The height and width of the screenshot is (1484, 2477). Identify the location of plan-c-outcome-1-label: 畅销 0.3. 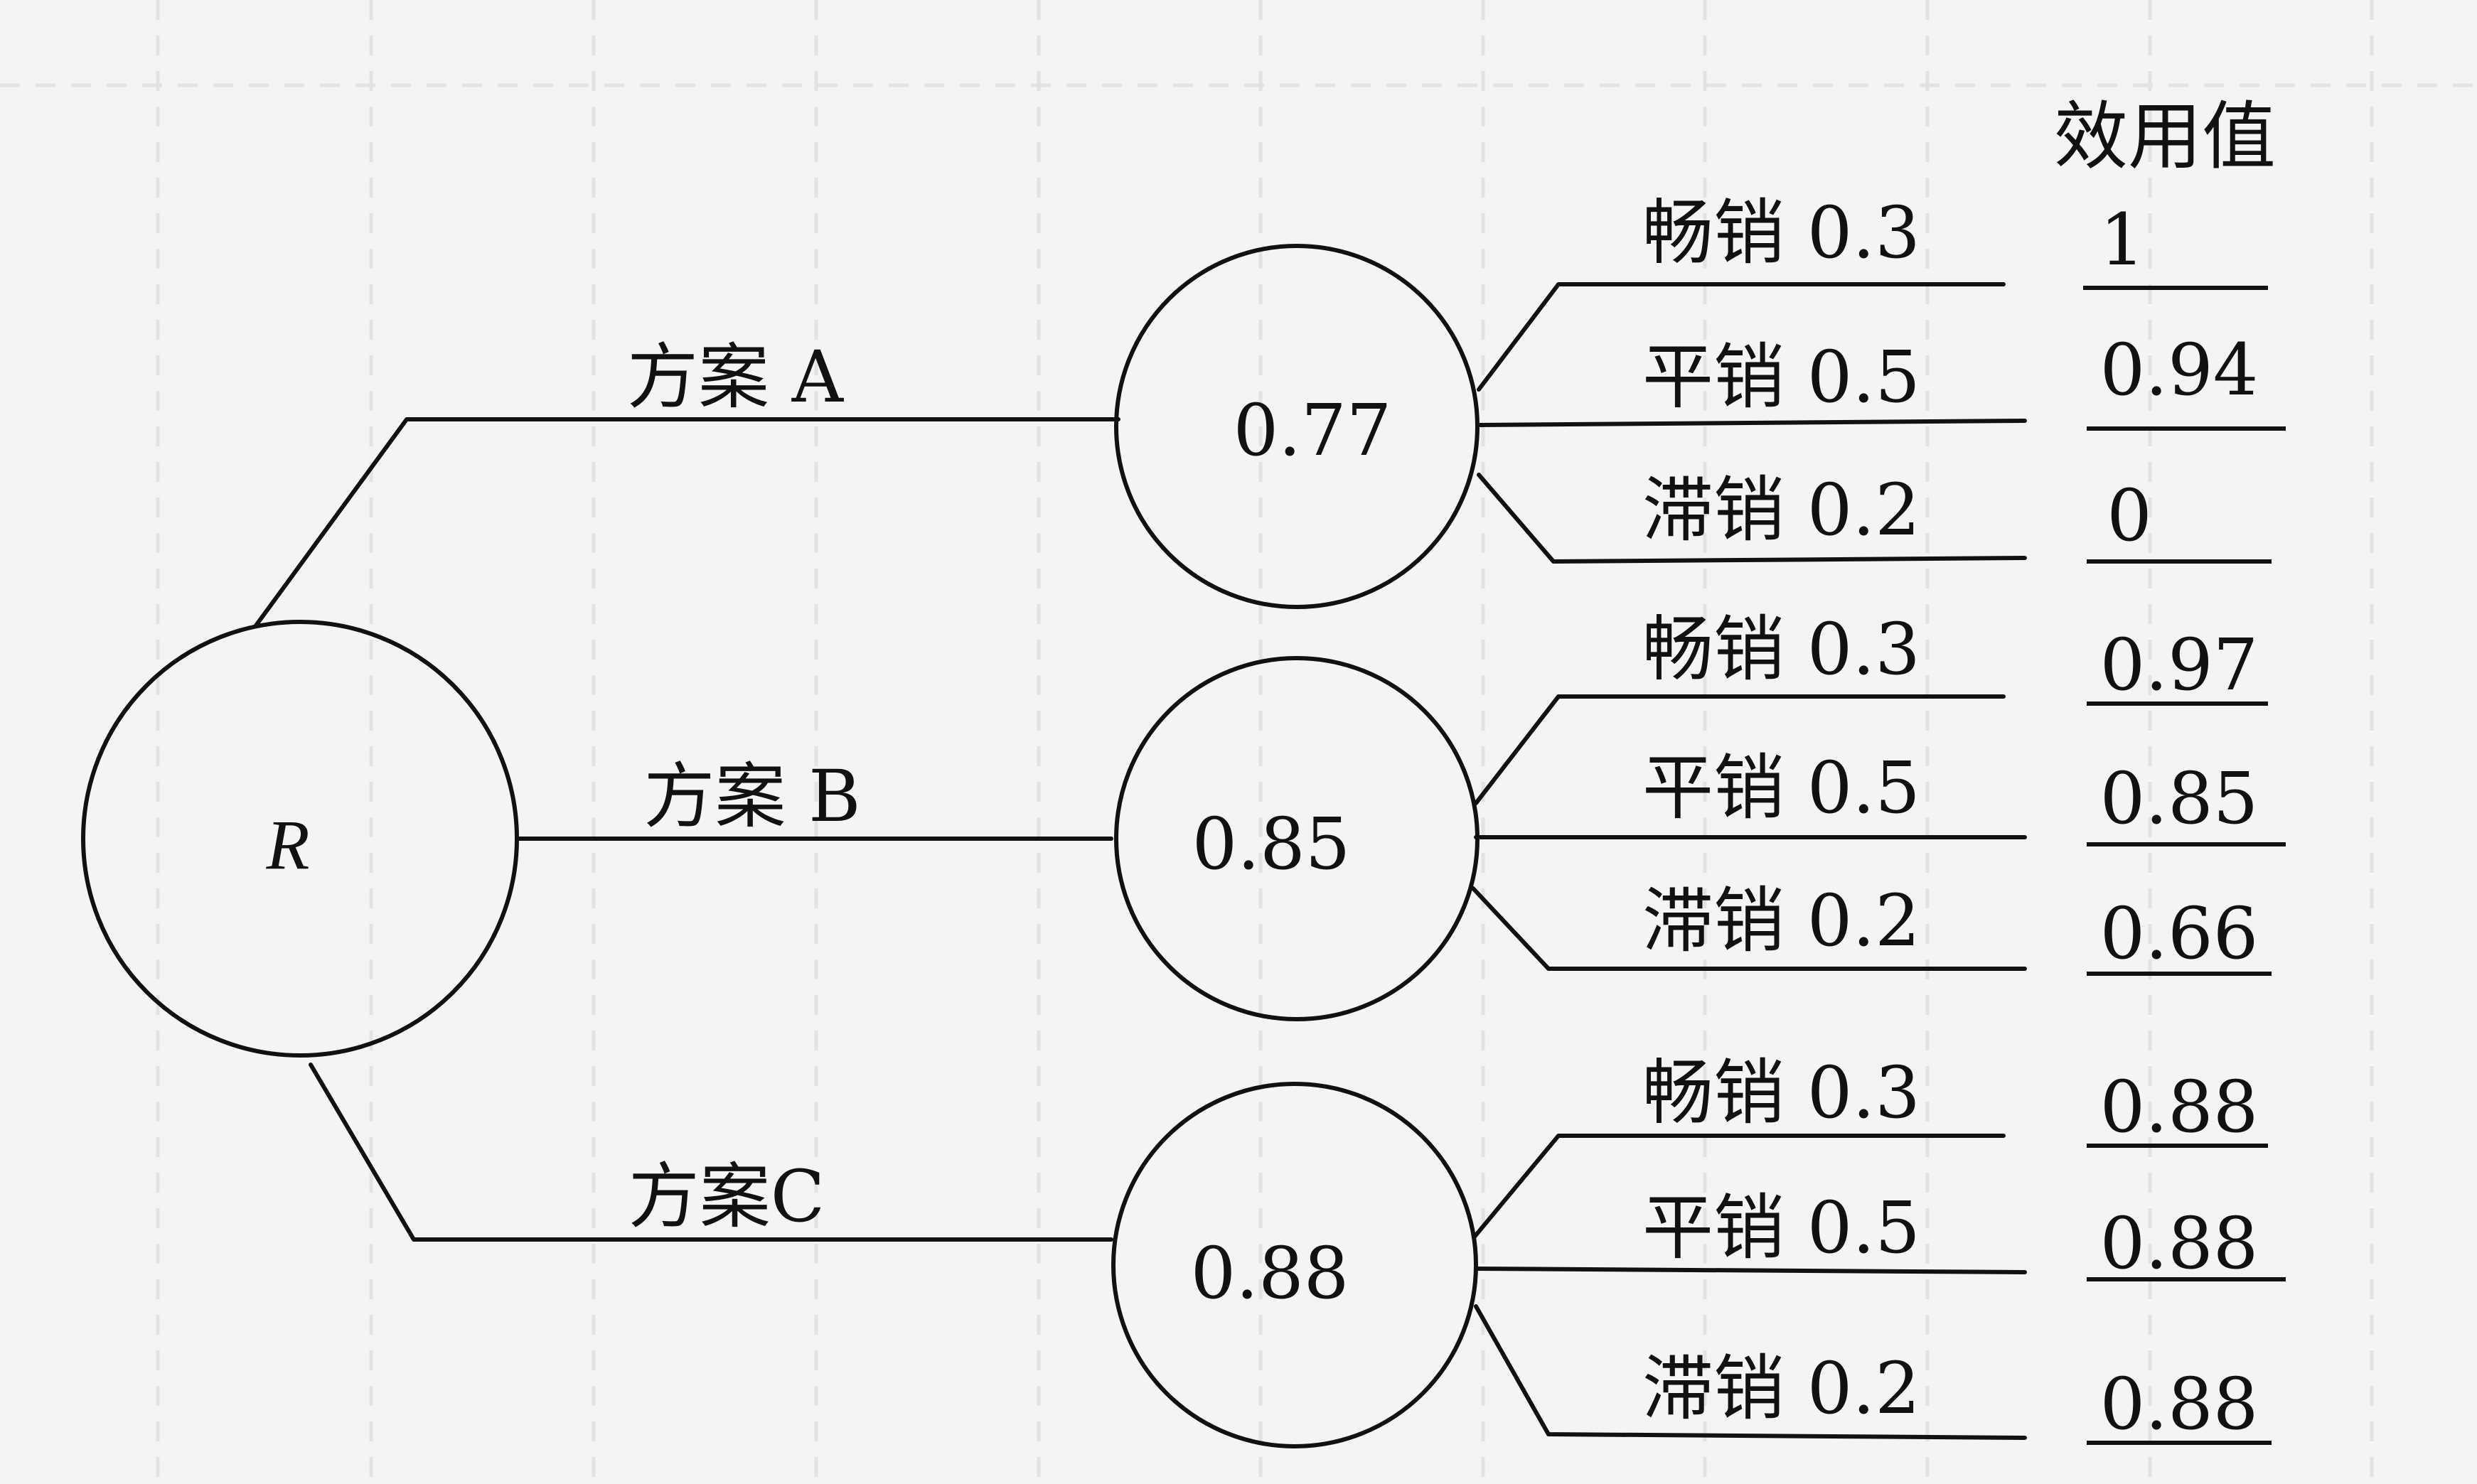
(1781, 1093).